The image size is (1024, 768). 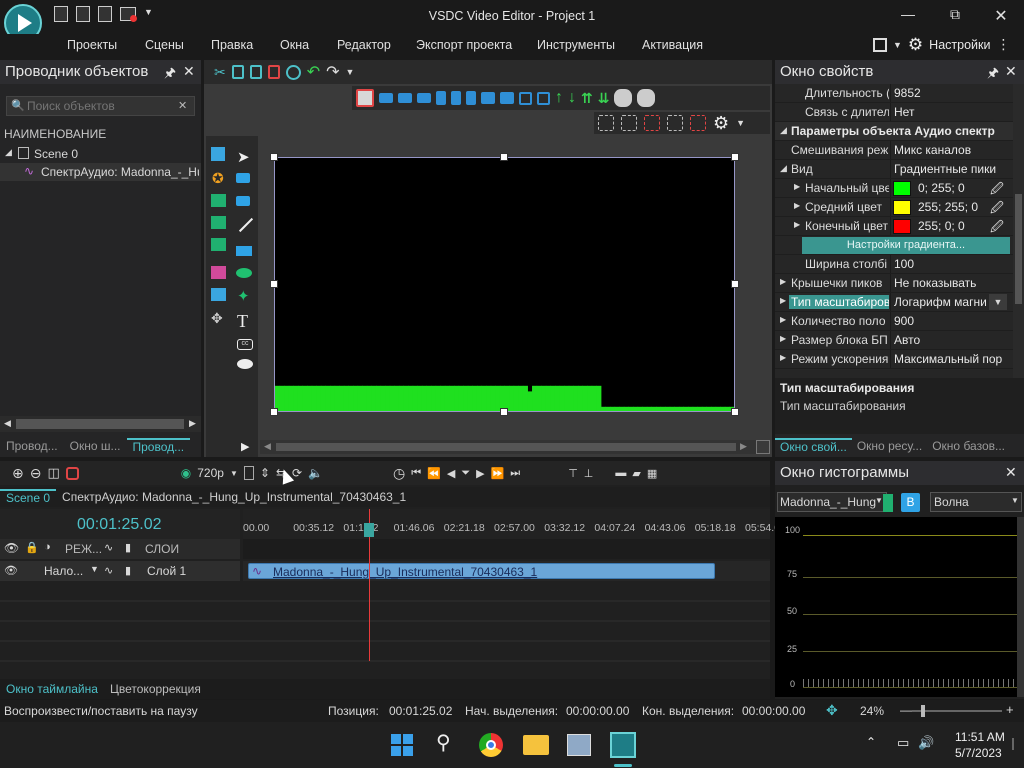 What do you see at coordinates (243, 296) in the screenshot?
I see `freeform-tool-icon: ✦` at bounding box center [243, 296].